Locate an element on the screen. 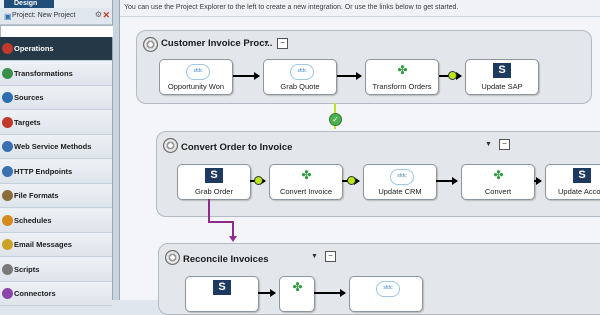 Image resolution: width=600 pixels, height=315 pixels. web-service-icon is located at coordinates (7, 146).